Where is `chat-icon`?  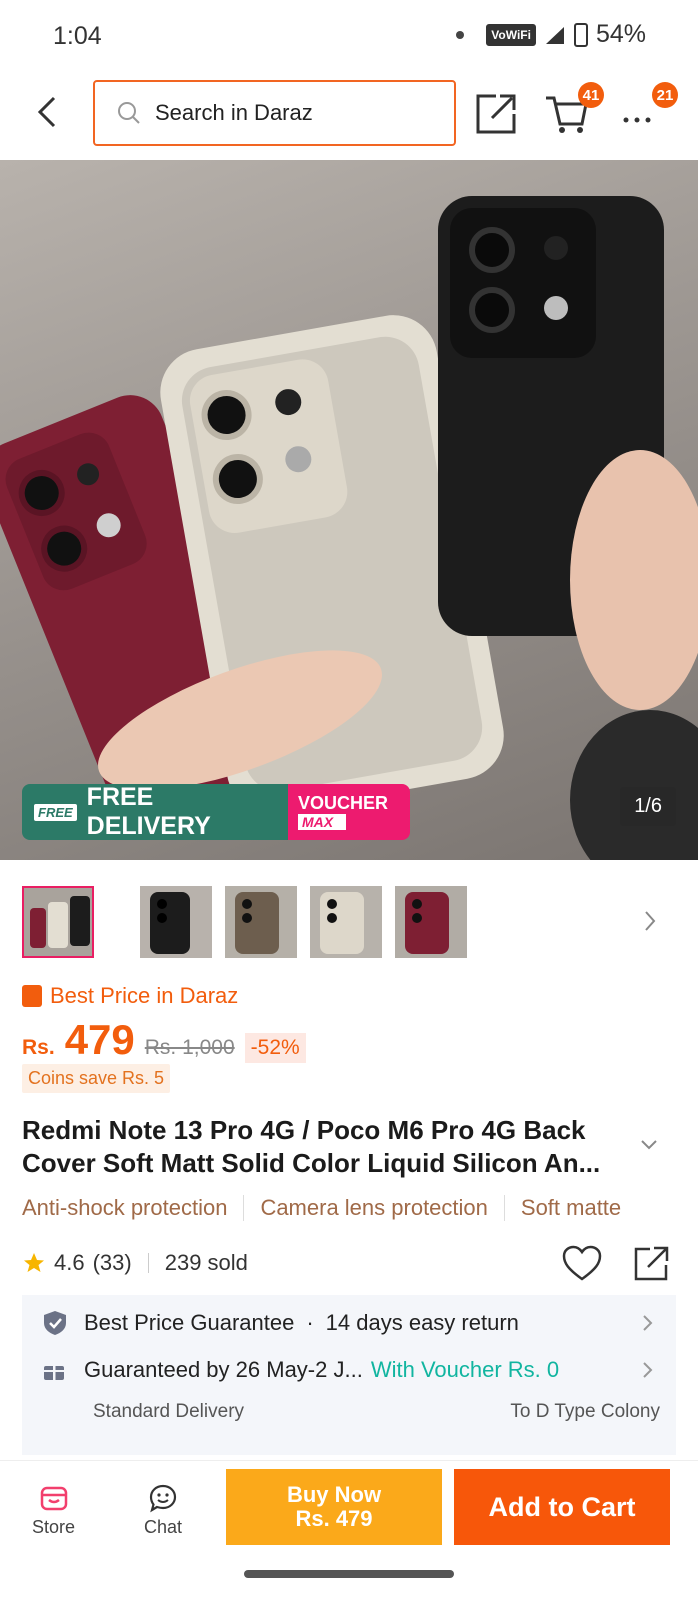 chat-icon is located at coordinates (163, 1498).